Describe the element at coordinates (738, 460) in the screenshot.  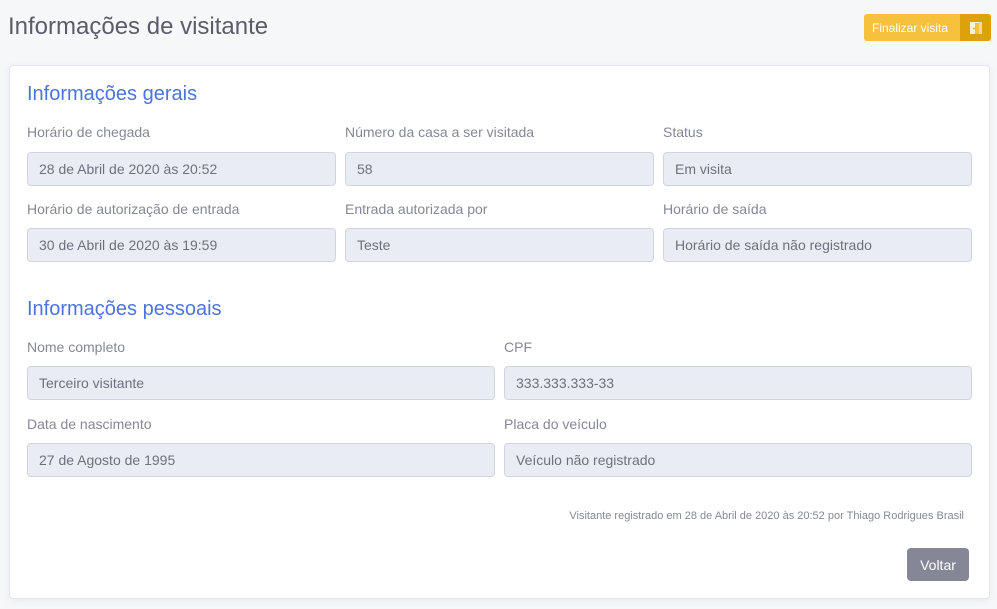
I see `vehicle-plate-field: Veículo não registrado` at that location.